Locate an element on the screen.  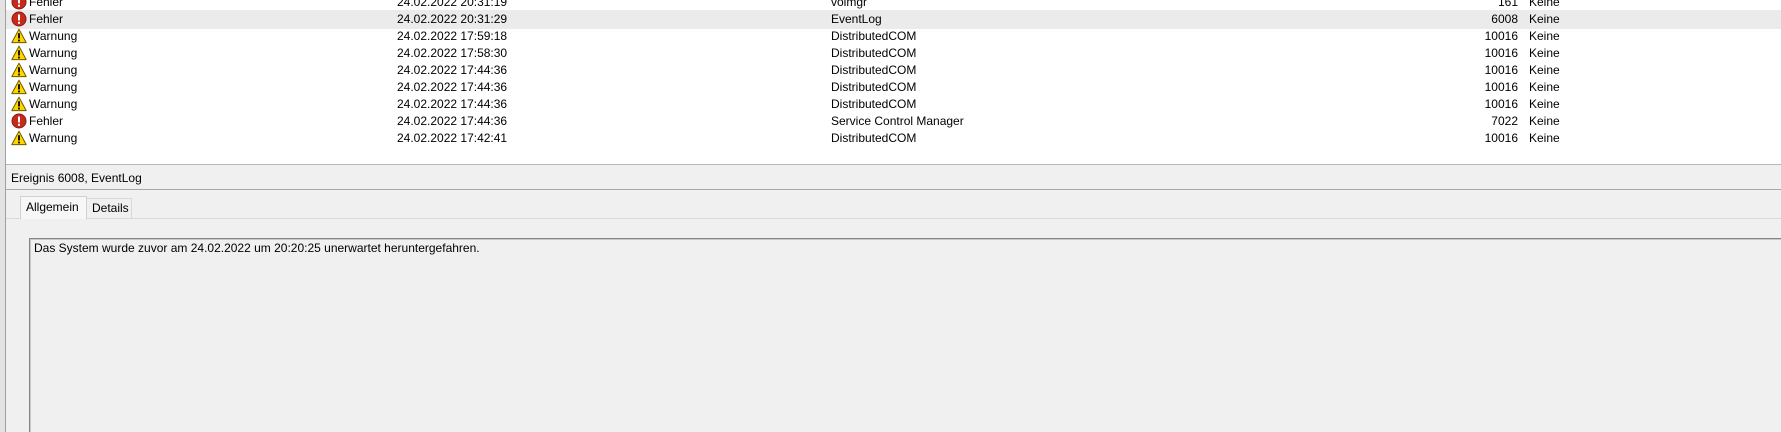
event-source-cell: DistributedCOM is located at coordinates (874, 138).